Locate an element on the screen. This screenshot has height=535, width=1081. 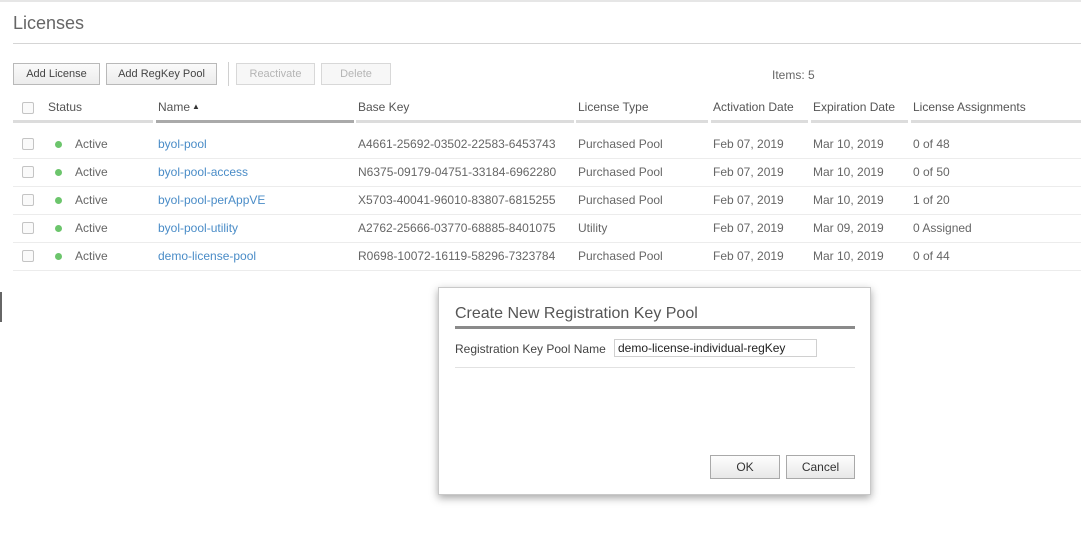
column-header-activation-date: Activation Date is located at coordinates (753, 107).